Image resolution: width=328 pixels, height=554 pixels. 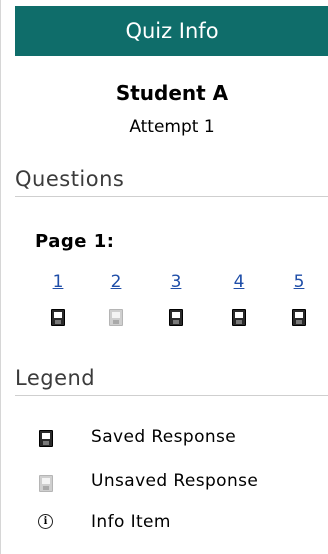 What do you see at coordinates (131, 522) in the screenshot?
I see `legend-info-label: Info Item` at bounding box center [131, 522].